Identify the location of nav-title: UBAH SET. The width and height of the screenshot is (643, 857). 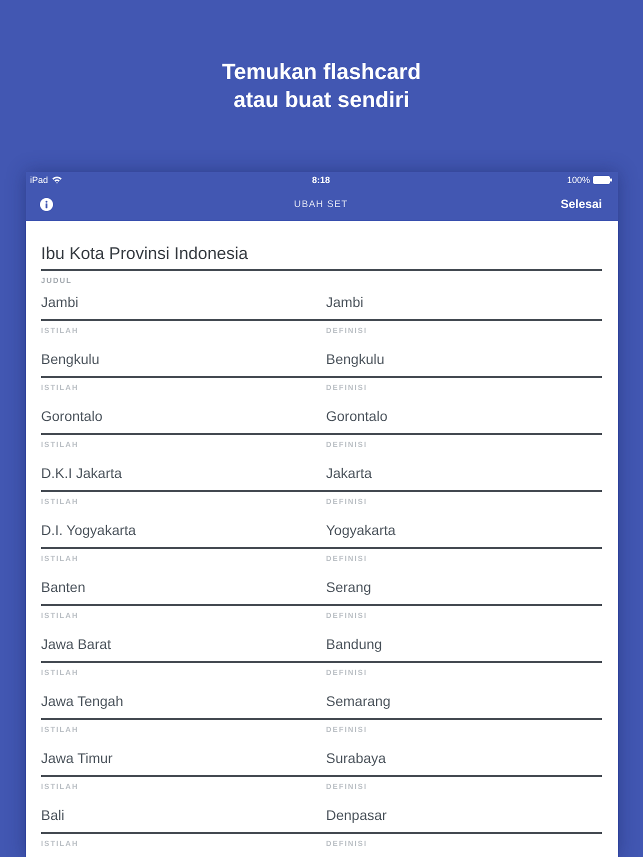
(321, 204).